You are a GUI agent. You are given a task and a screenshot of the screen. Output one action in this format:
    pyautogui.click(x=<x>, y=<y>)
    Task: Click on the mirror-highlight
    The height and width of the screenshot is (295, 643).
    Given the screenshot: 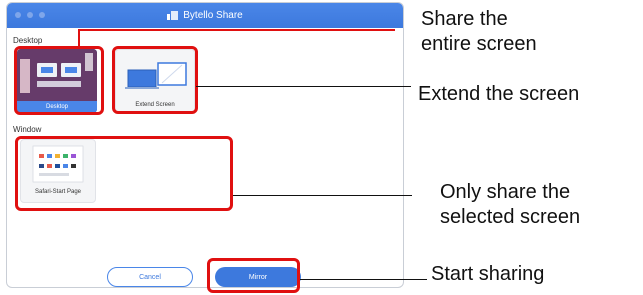 What is the action you would take?
    pyautogui.click(x=253, y=275)
    